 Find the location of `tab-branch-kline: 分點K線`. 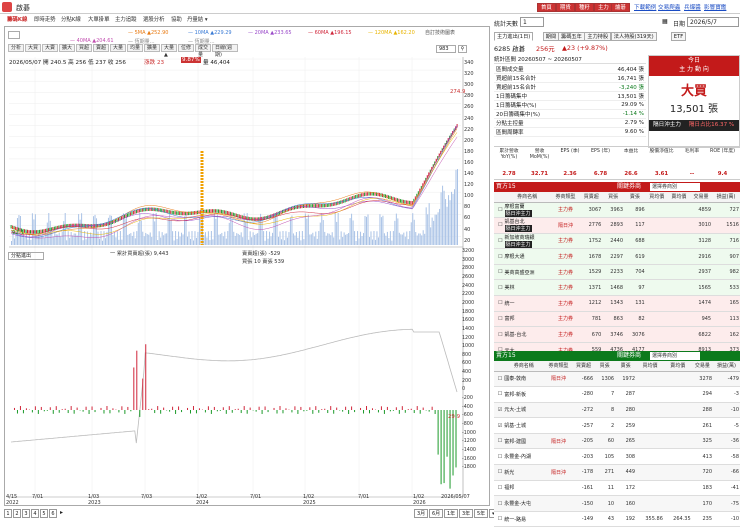

tab-branch-kline: 分點K線 is located at coordinates (71, 20).